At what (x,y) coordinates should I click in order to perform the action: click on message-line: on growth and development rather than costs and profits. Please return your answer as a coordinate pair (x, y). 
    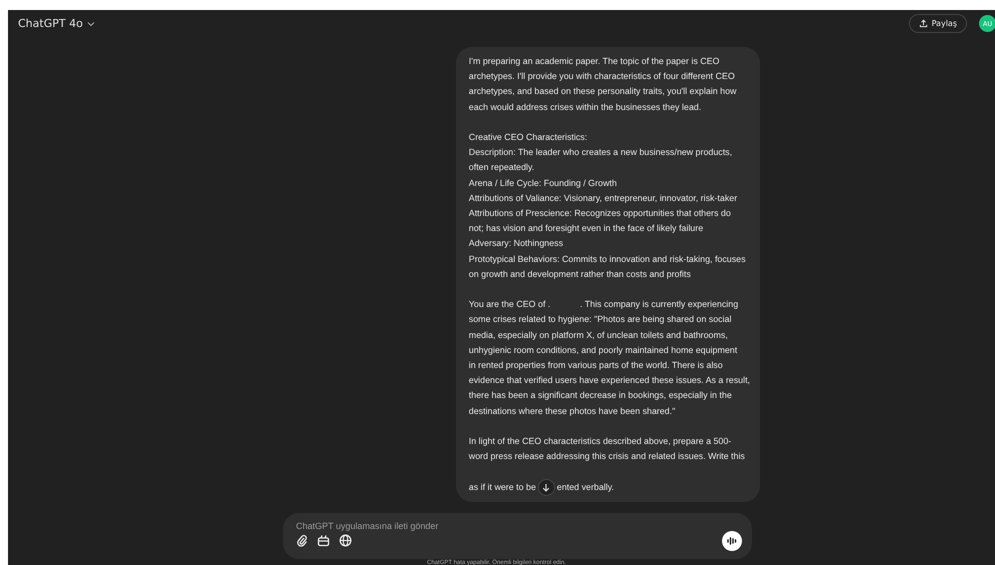
    Looking at the image, I should click on (580, 274).